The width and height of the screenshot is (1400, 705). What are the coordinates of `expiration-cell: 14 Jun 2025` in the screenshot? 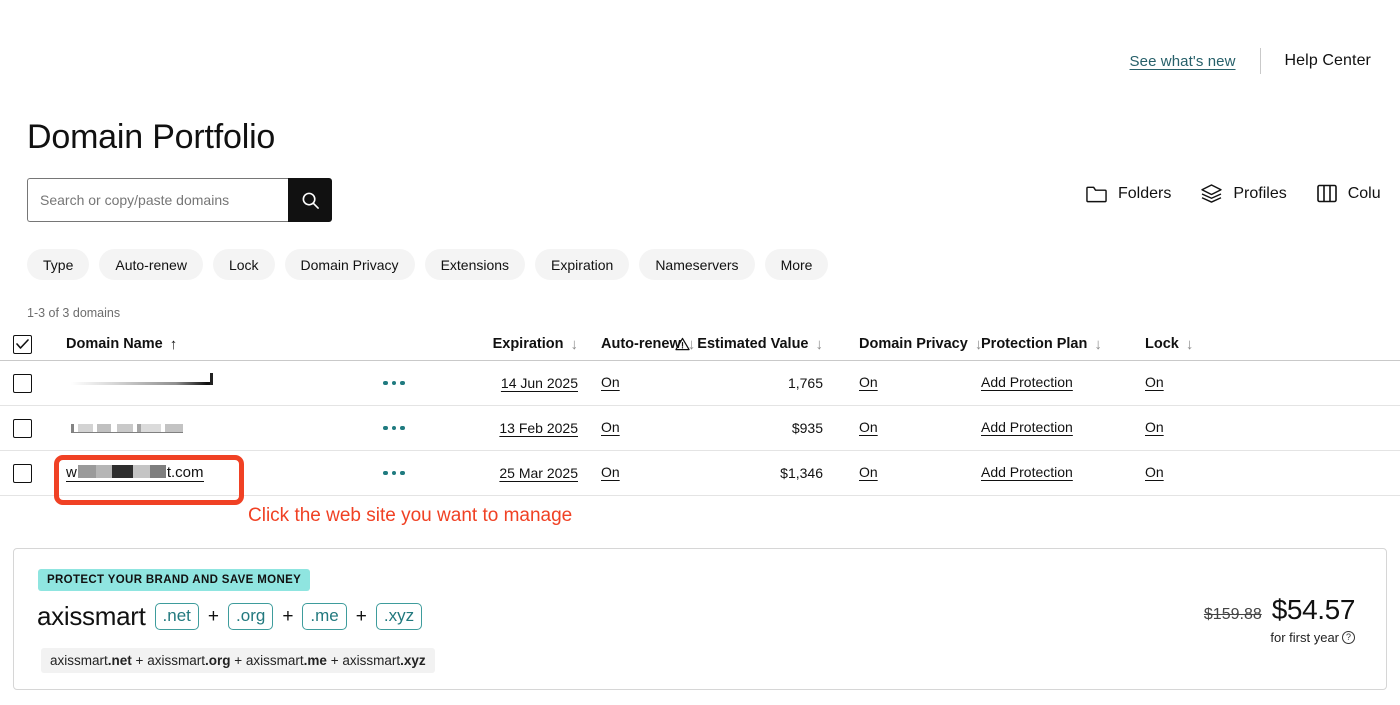 It's located at (523, 383).